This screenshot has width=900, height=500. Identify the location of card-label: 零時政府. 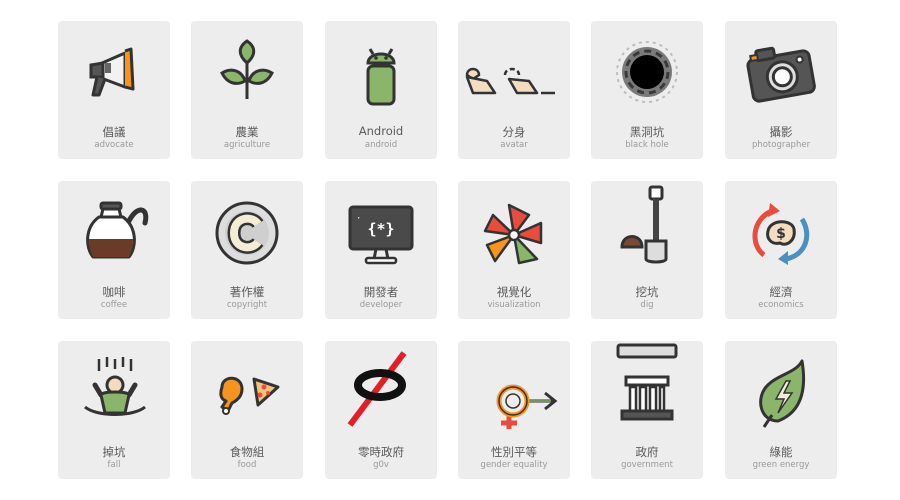
(381, 452).